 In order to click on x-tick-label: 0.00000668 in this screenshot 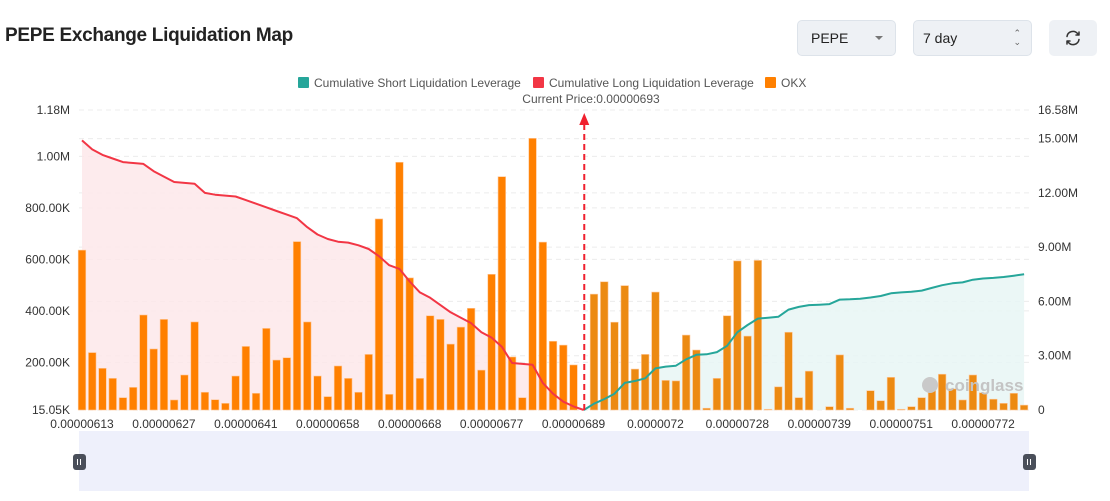, I will do `click(410, 424)`.